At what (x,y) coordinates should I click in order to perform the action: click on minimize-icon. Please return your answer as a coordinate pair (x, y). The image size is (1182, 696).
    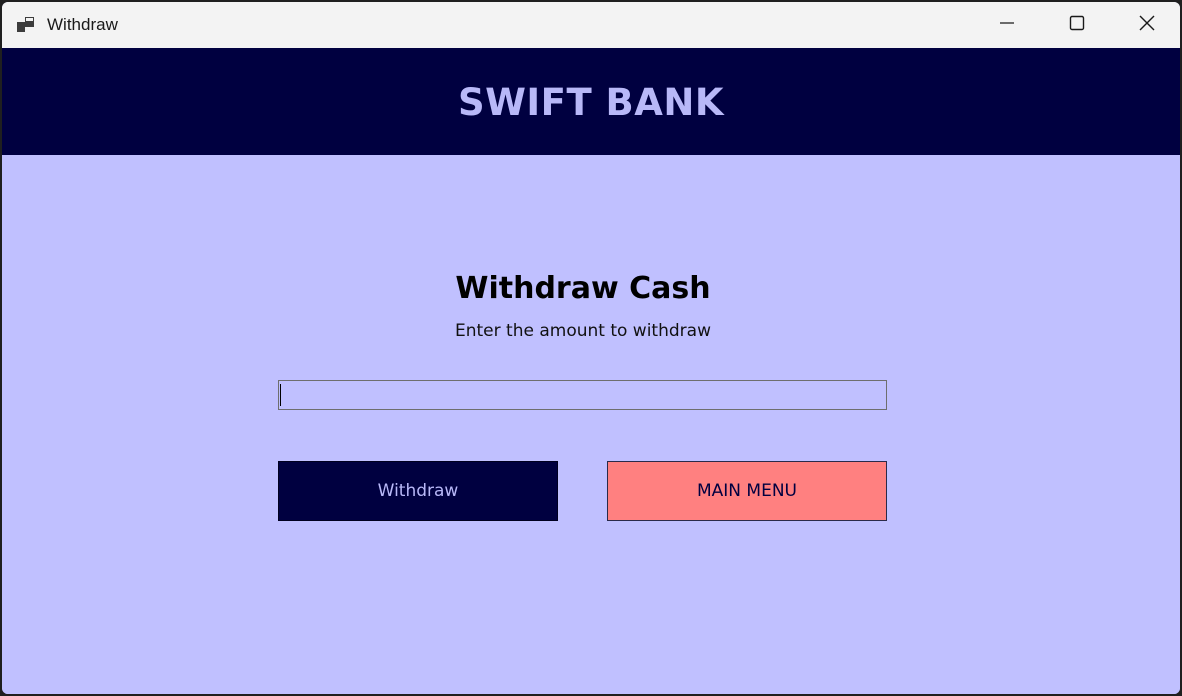
    Looking at the image, I should click on (1007, 25).